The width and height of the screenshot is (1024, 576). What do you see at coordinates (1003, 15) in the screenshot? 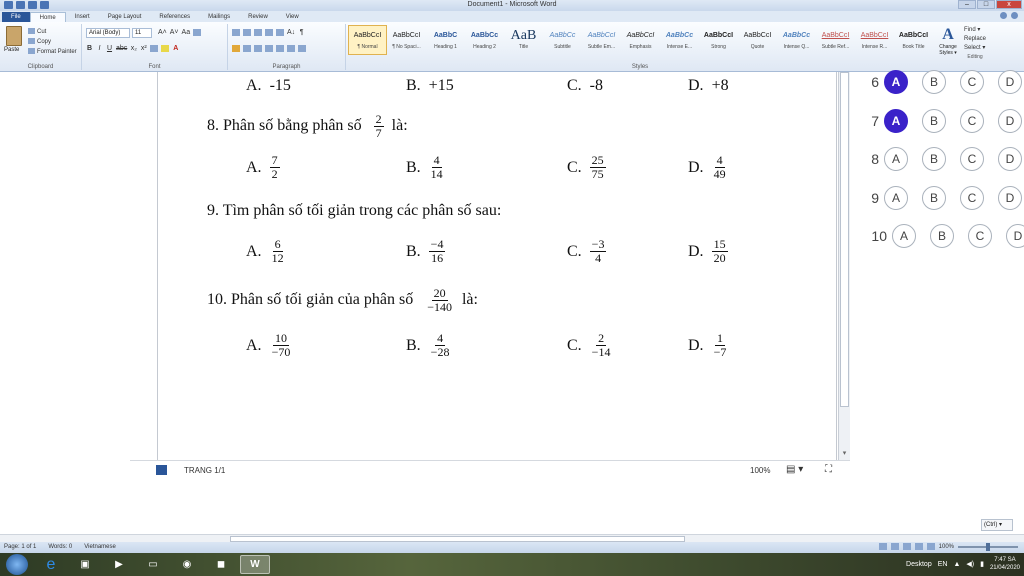
I see `minimize-ribbon-icon` at bounding box center [1003, 15].